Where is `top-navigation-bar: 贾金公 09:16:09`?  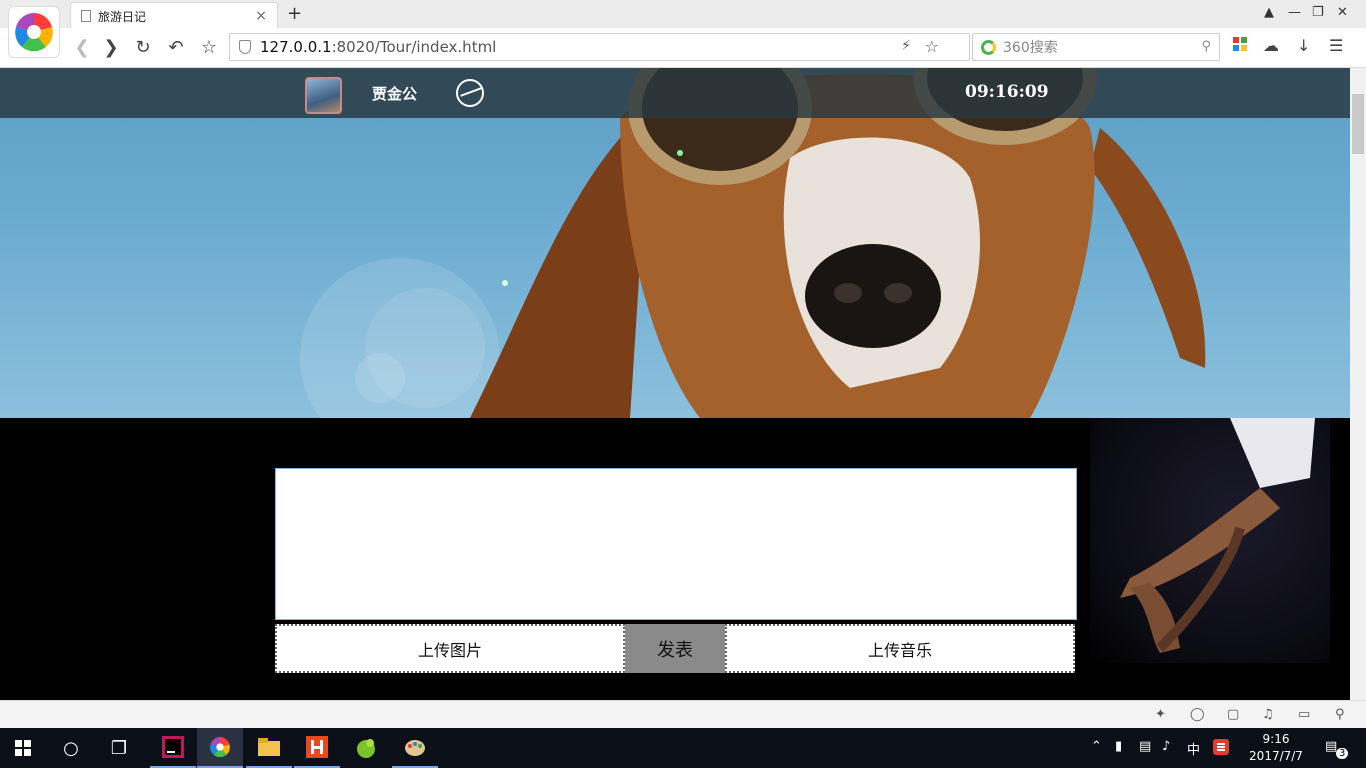 top-navigation-bar: 贾金公 09:16:09 is located at coordinates (675, 93).